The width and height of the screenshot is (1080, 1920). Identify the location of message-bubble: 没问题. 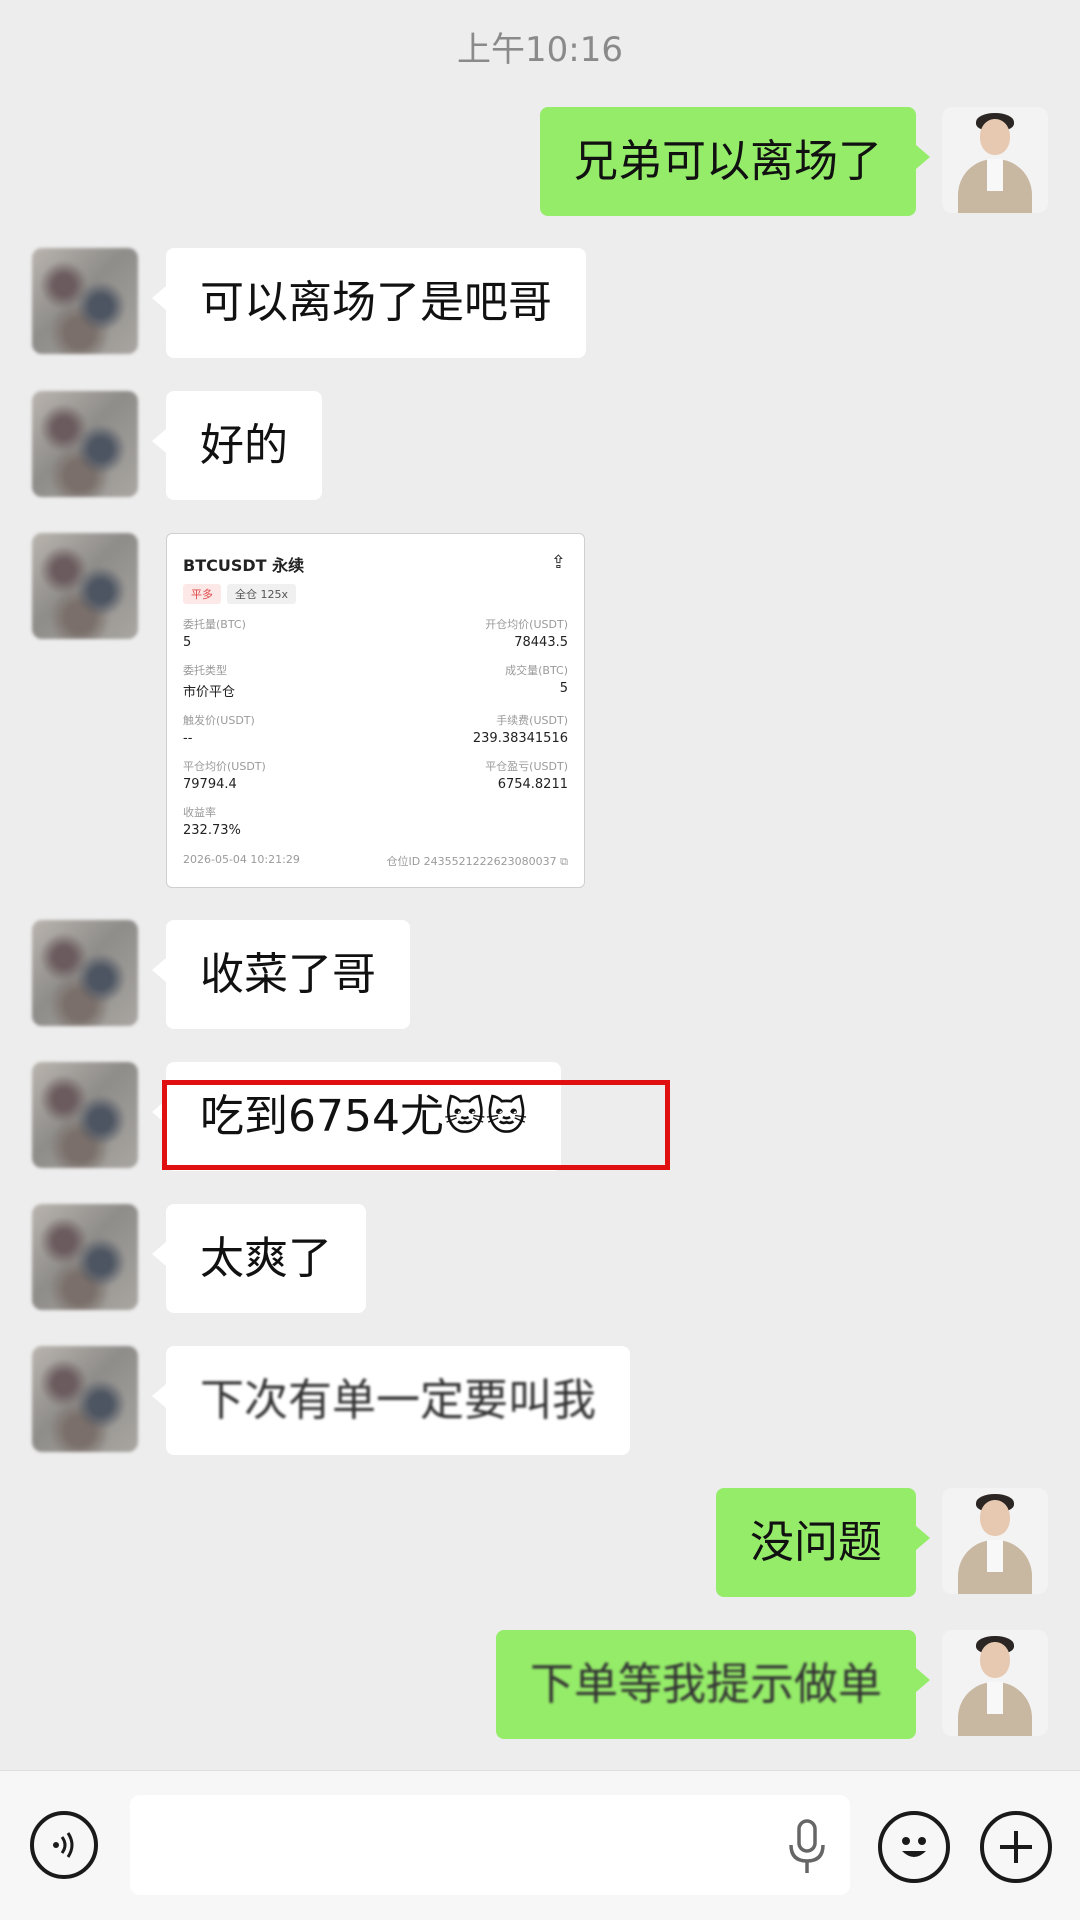
(823, 1542).